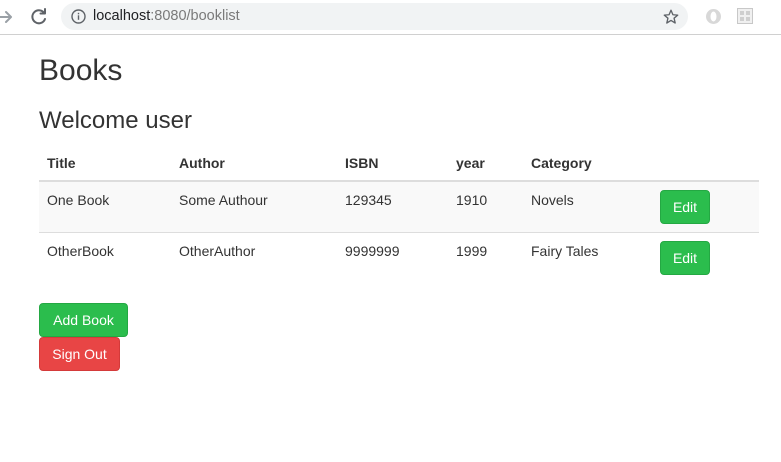 This screenshot has height=462, width=781. What do you see at coordinates (39, 17) in the screenshot?
I see `reload-icon` at bounding box center [39, 17].